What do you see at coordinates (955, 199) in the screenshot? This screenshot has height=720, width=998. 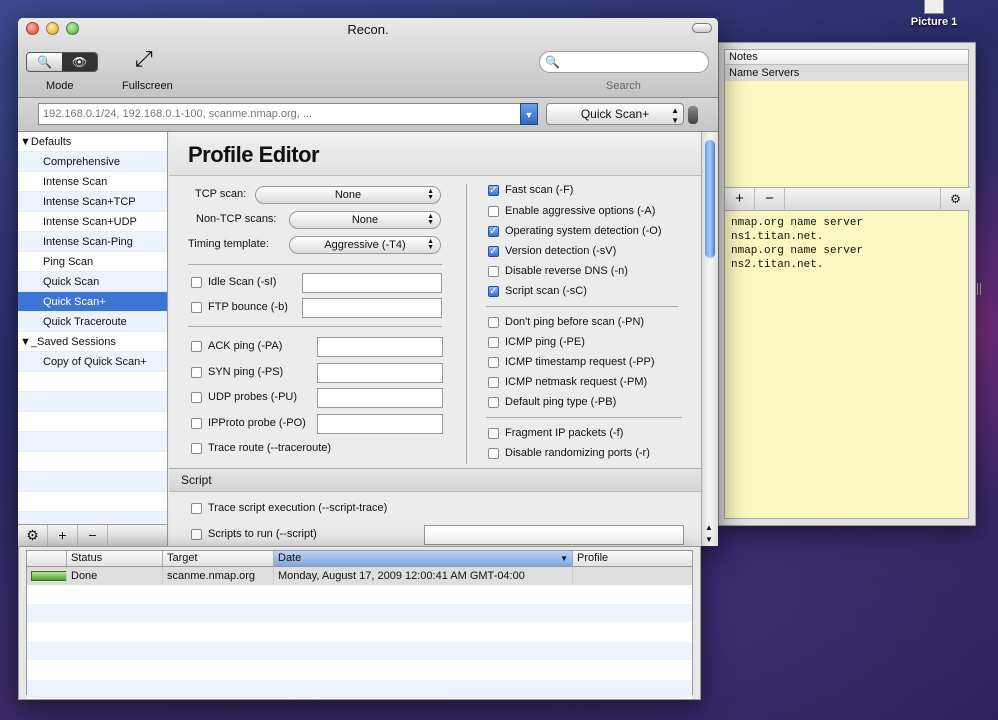 I see `notes-gear-icon: ⚙` at bounding box center [955, 199].